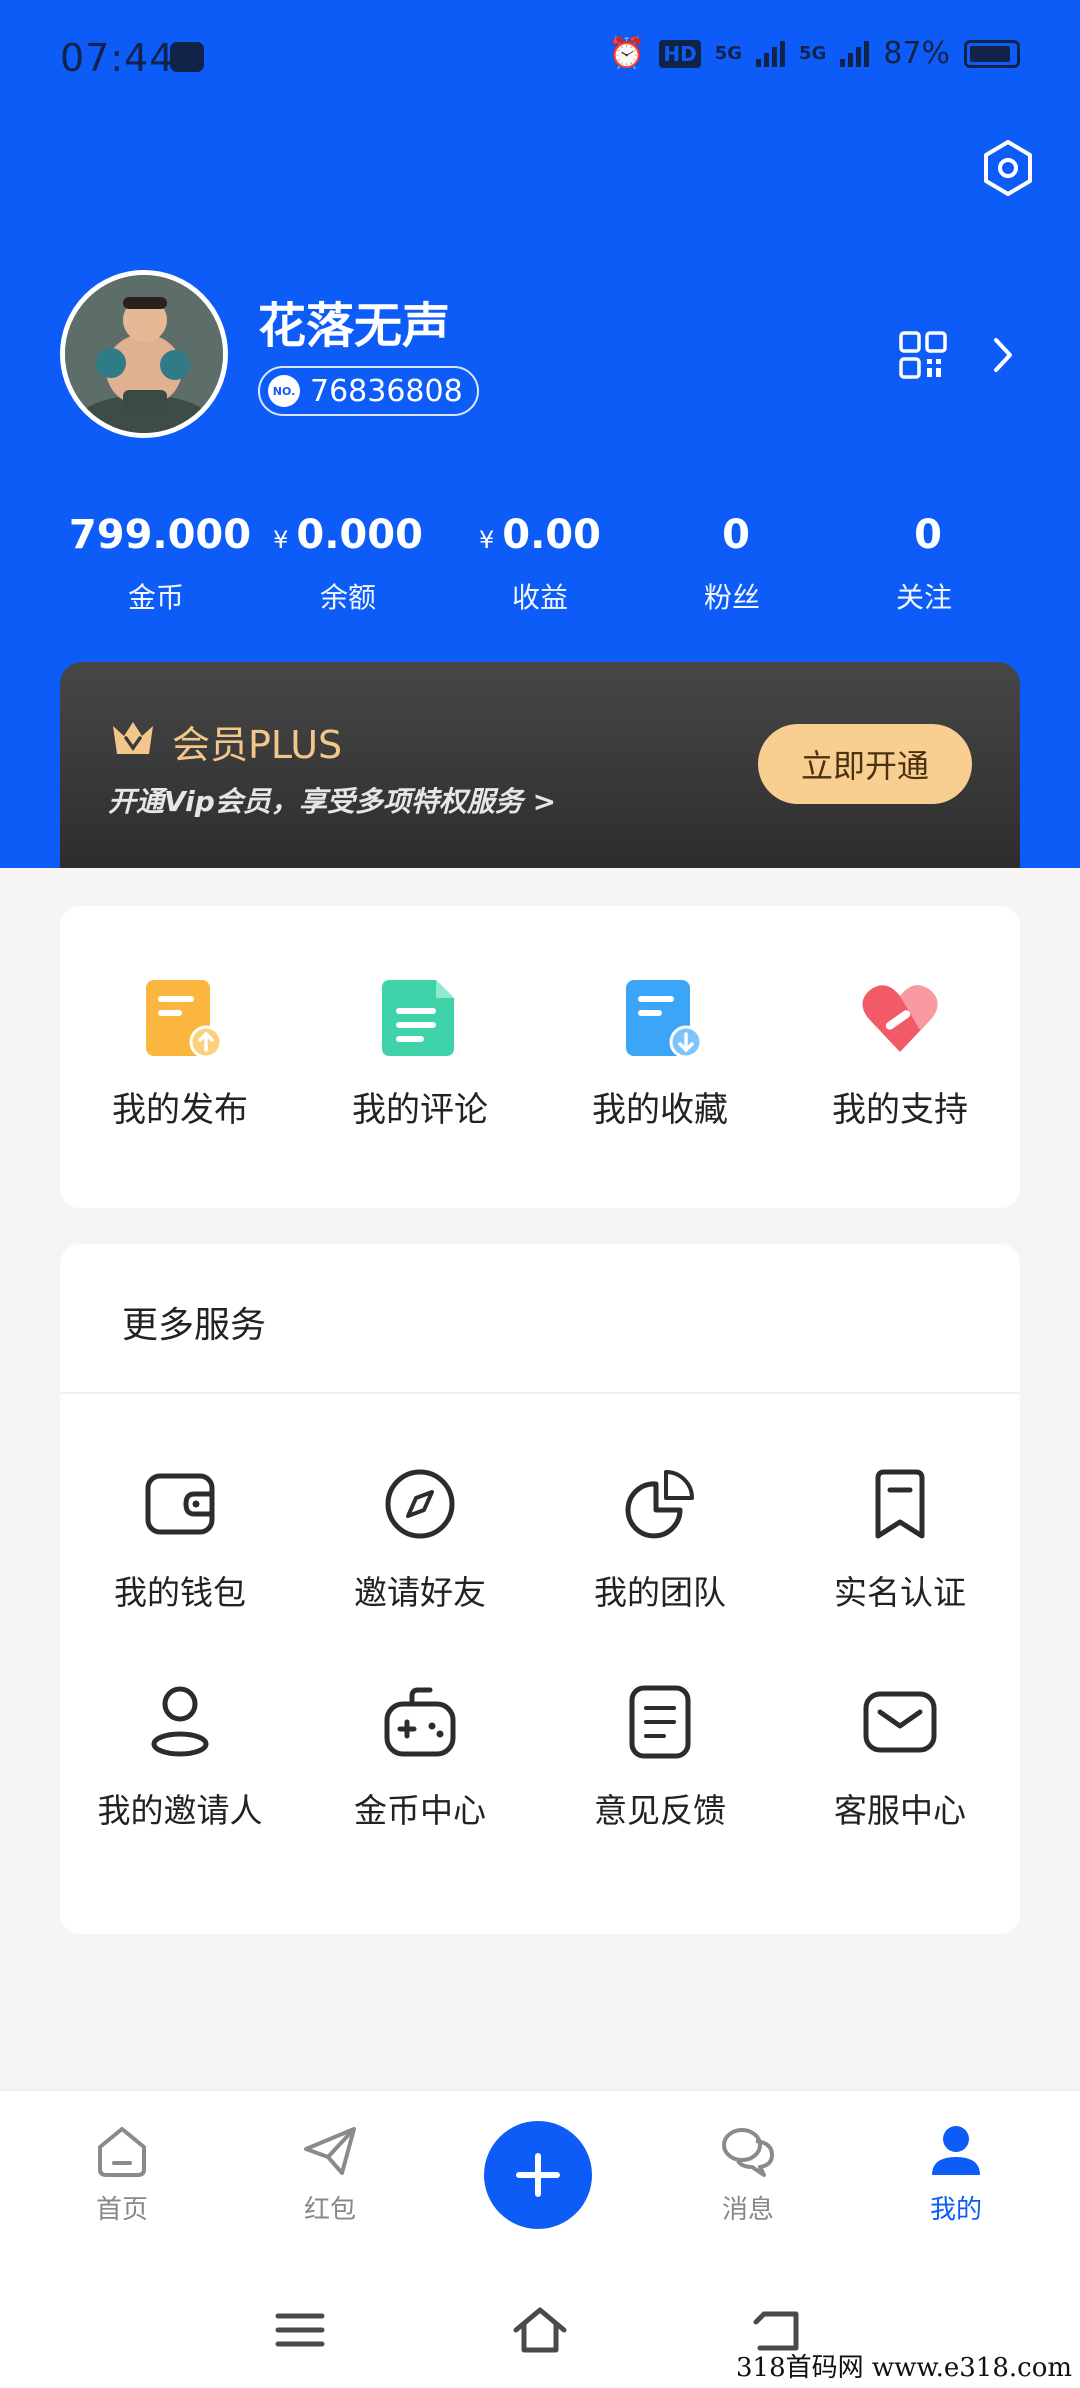 The image size is (1080, 2388). Describe the element at coordinates (747, 2210) in the screenshot. I see `tab-label: 消息` at that location.